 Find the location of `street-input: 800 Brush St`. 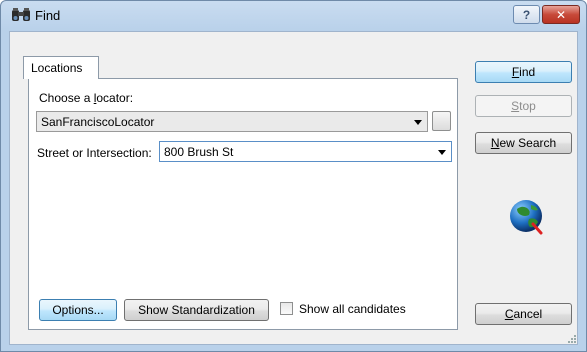

street-input: 800 Brush St is located at coordinates (305, 151).